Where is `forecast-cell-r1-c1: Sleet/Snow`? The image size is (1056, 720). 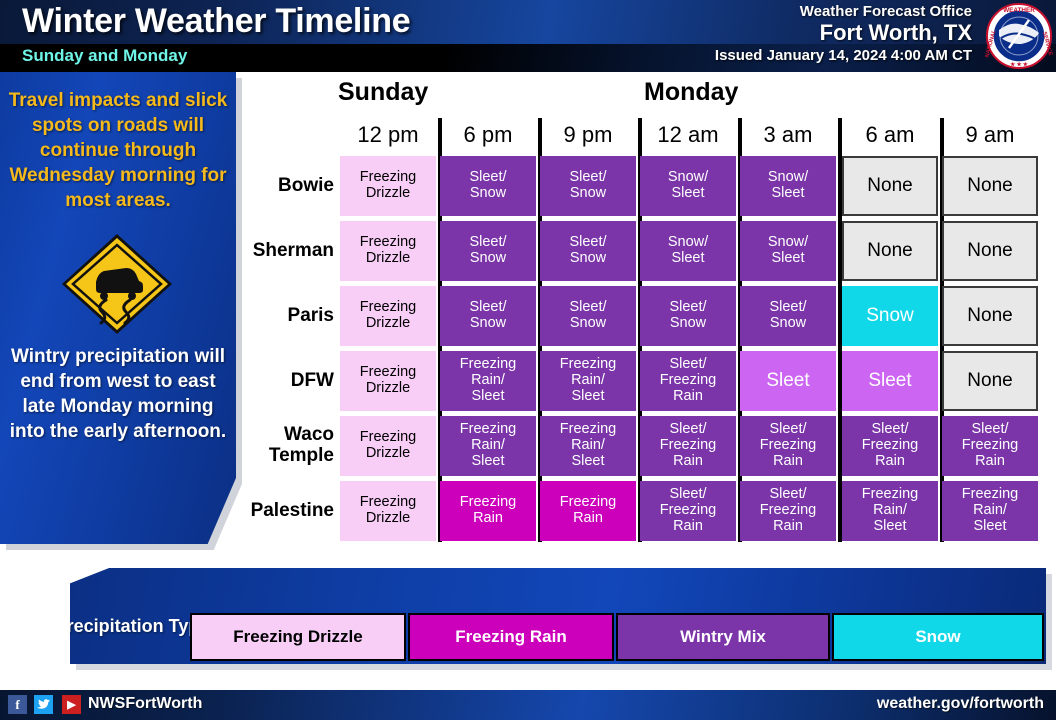
forecast-cell-r1-c1: Sleet/Snow is located at coordinates (488, 251).